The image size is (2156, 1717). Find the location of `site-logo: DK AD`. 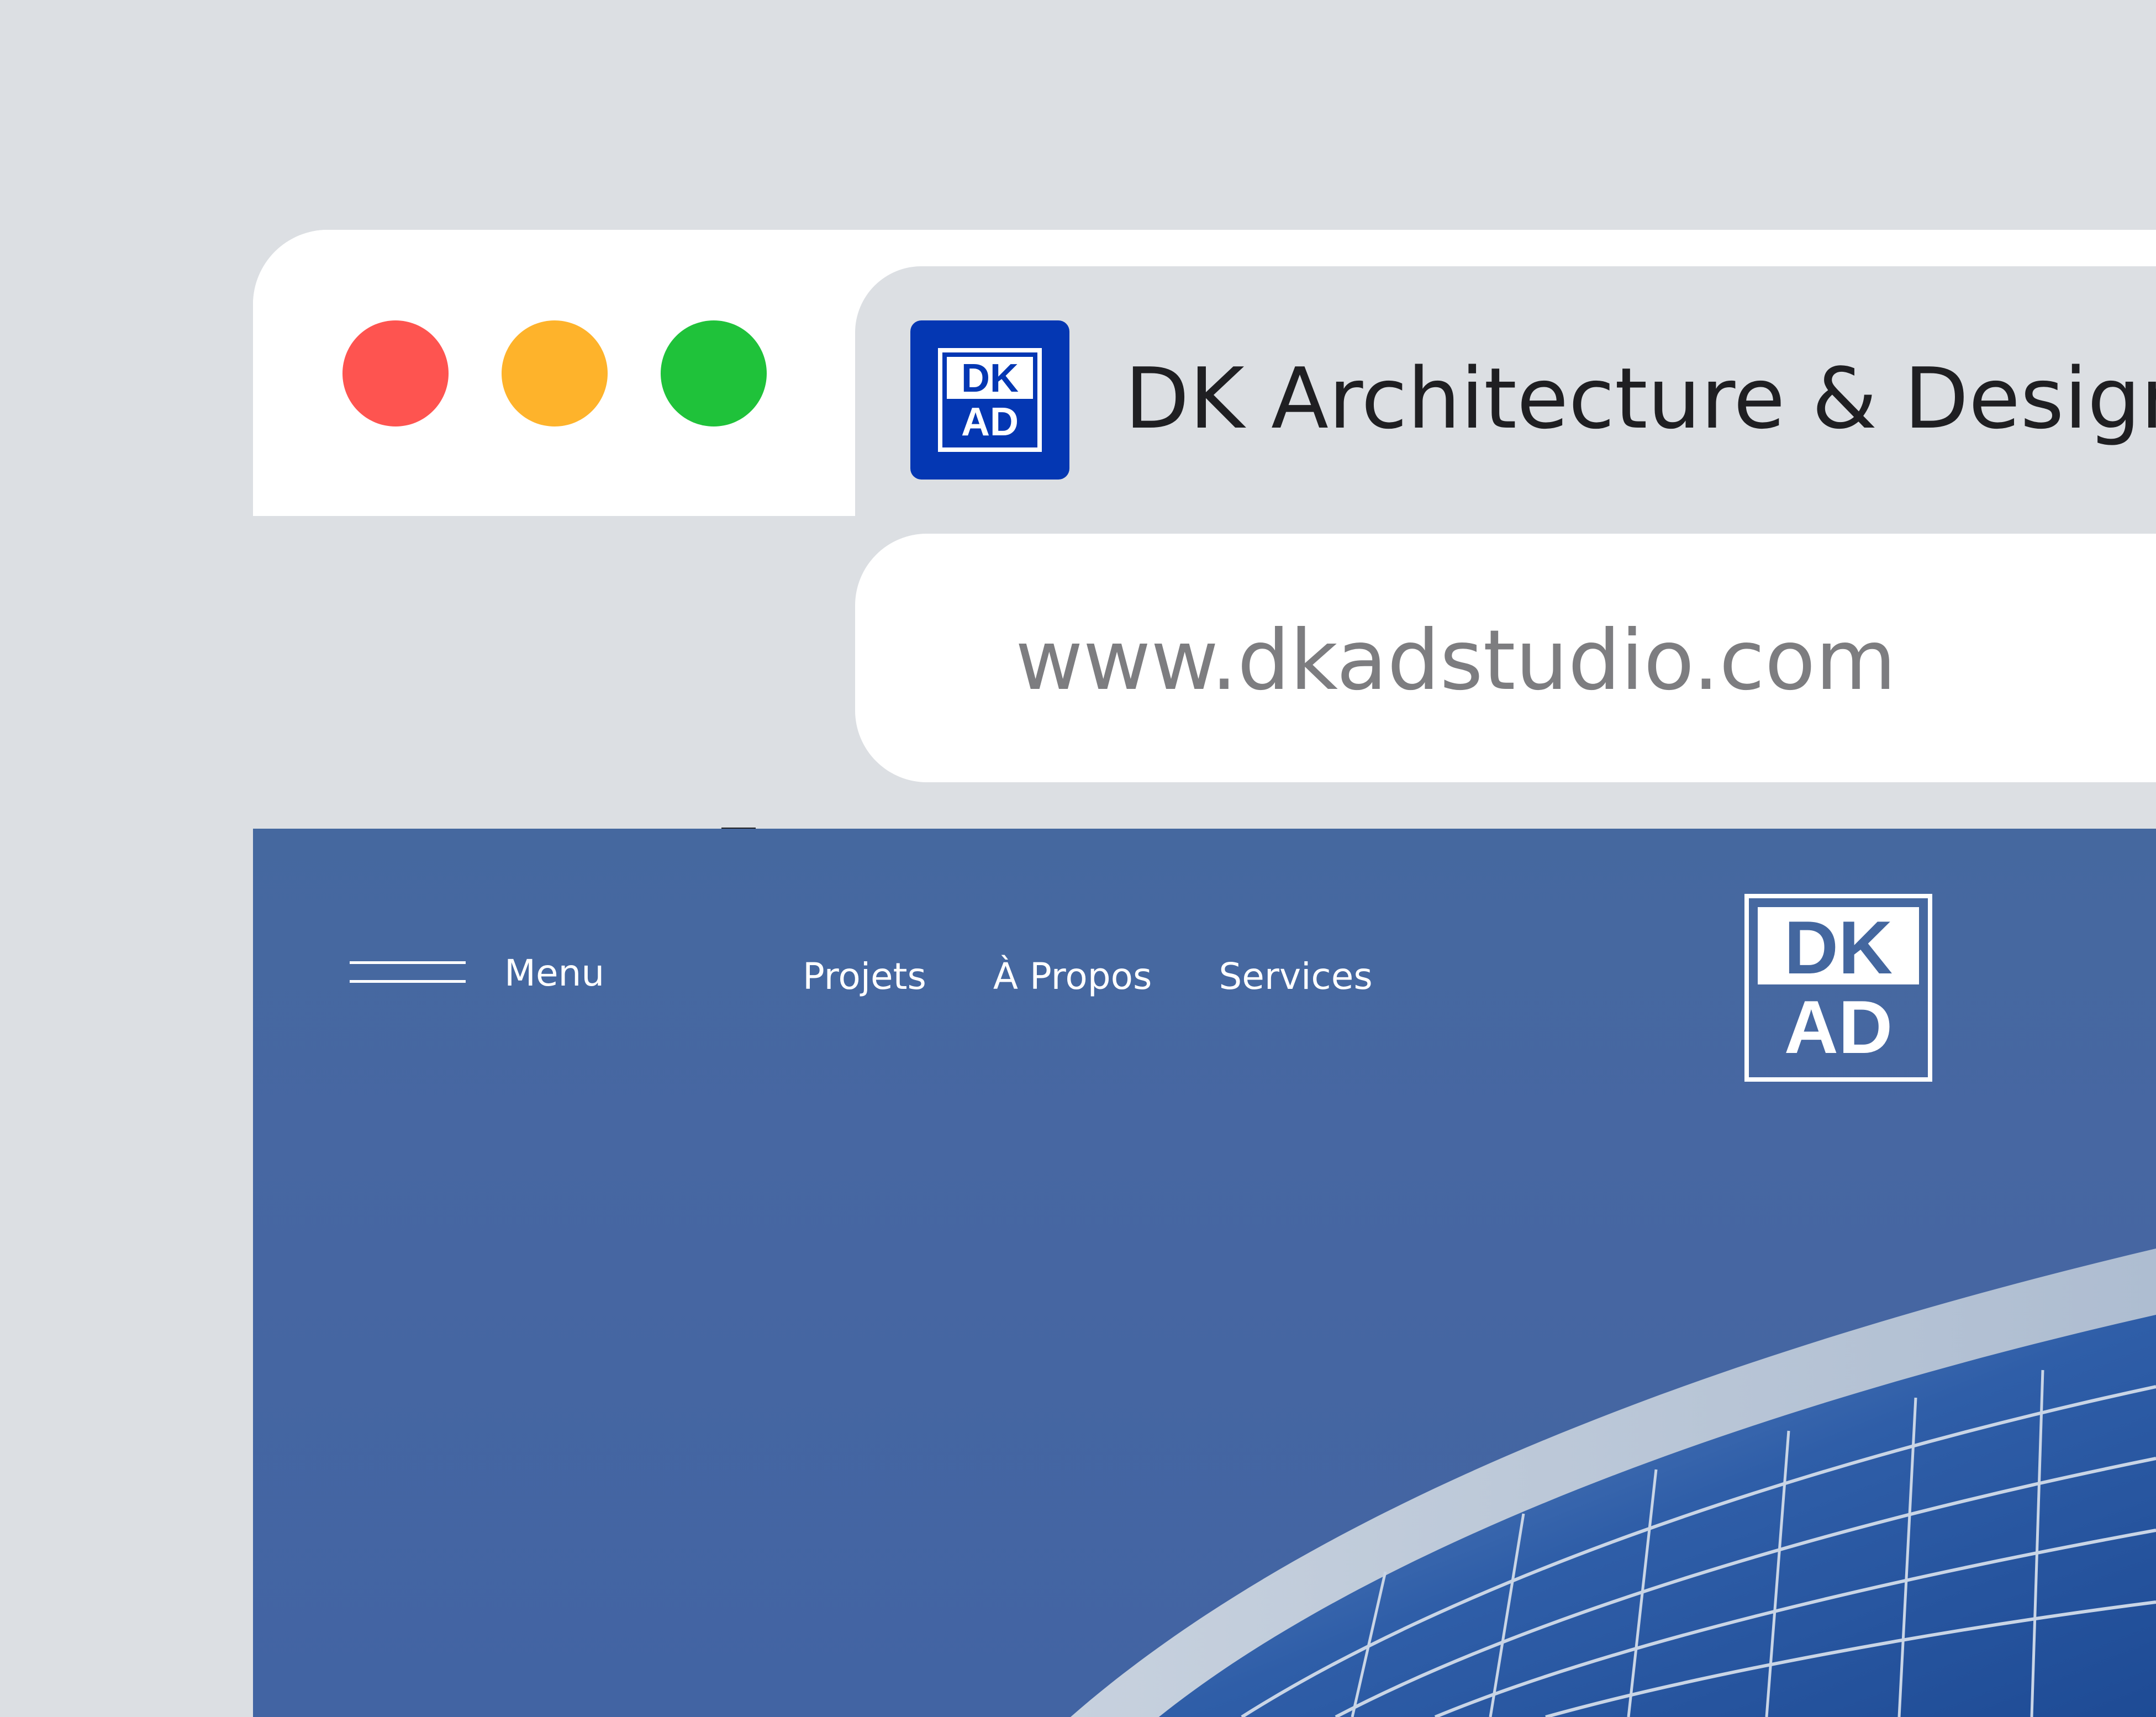

site-logo: DK AD is located at coordinates (1838, 988).